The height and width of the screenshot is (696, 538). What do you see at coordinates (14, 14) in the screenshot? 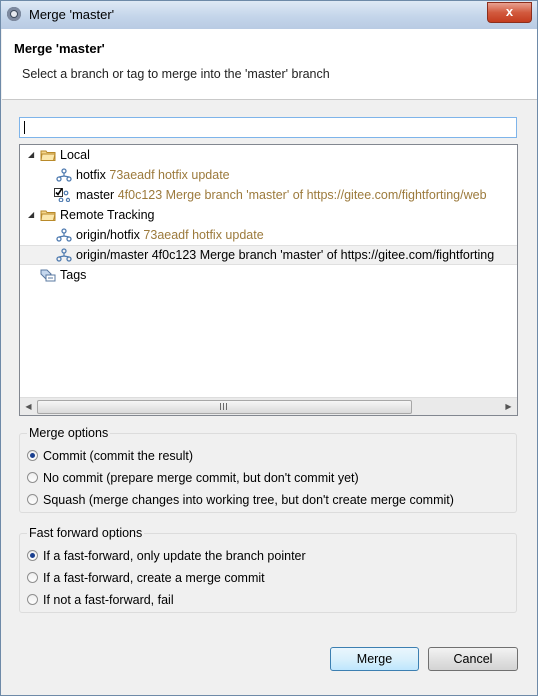
I see `eclipse-app-icon` at bounding box center [14, 14].